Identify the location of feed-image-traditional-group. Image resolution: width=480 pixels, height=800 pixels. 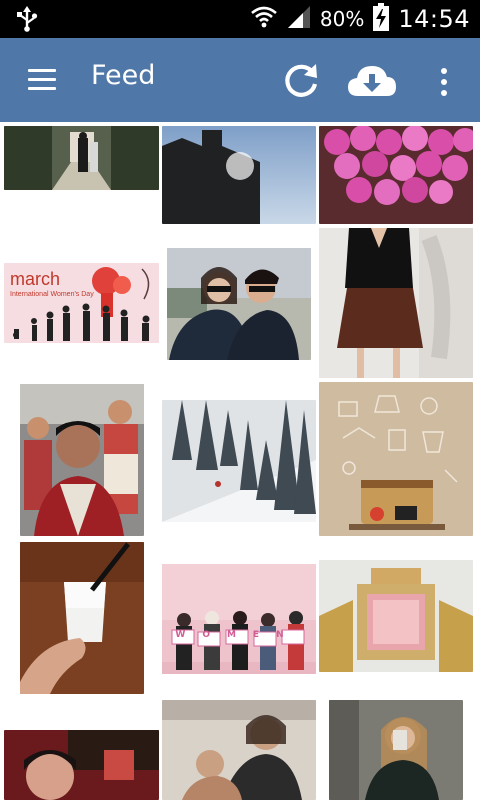
(82, 460).